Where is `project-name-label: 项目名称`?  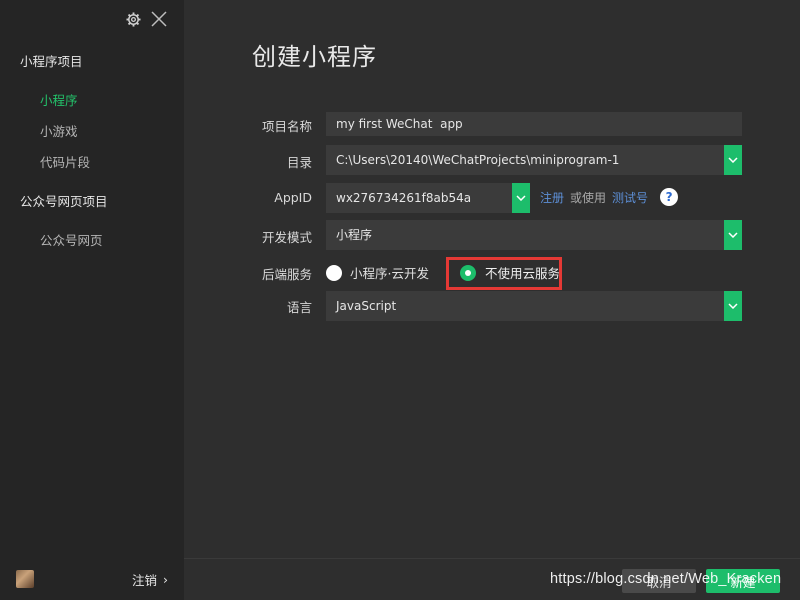
project-name-label: 项目名称 is located at coordinates (286, 126).